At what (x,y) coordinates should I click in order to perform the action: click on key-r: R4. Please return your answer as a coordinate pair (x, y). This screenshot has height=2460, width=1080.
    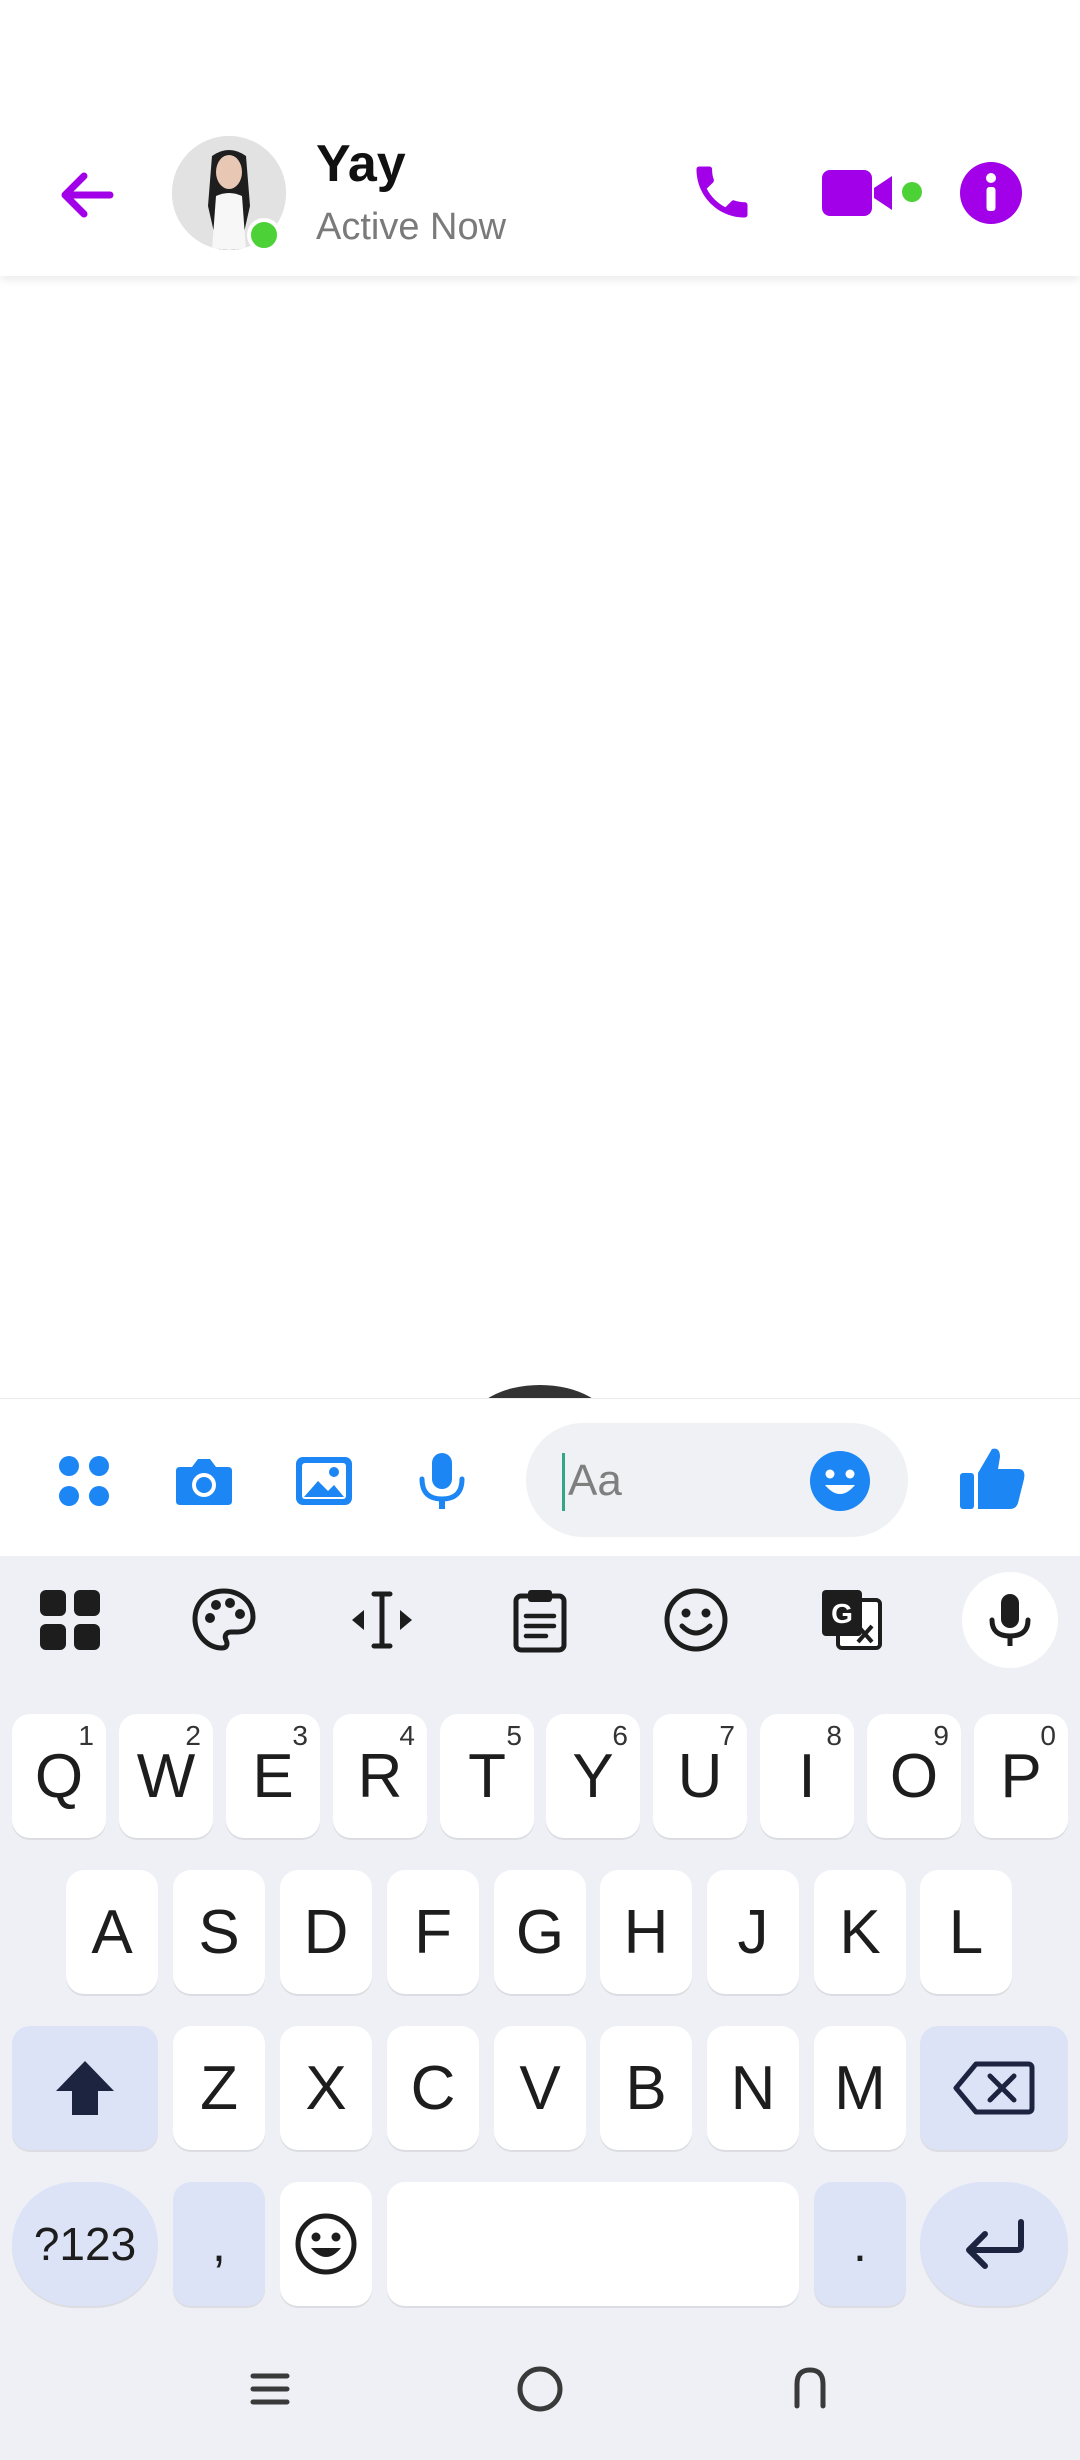
    Looking at the image, I should click on (380, 1776).